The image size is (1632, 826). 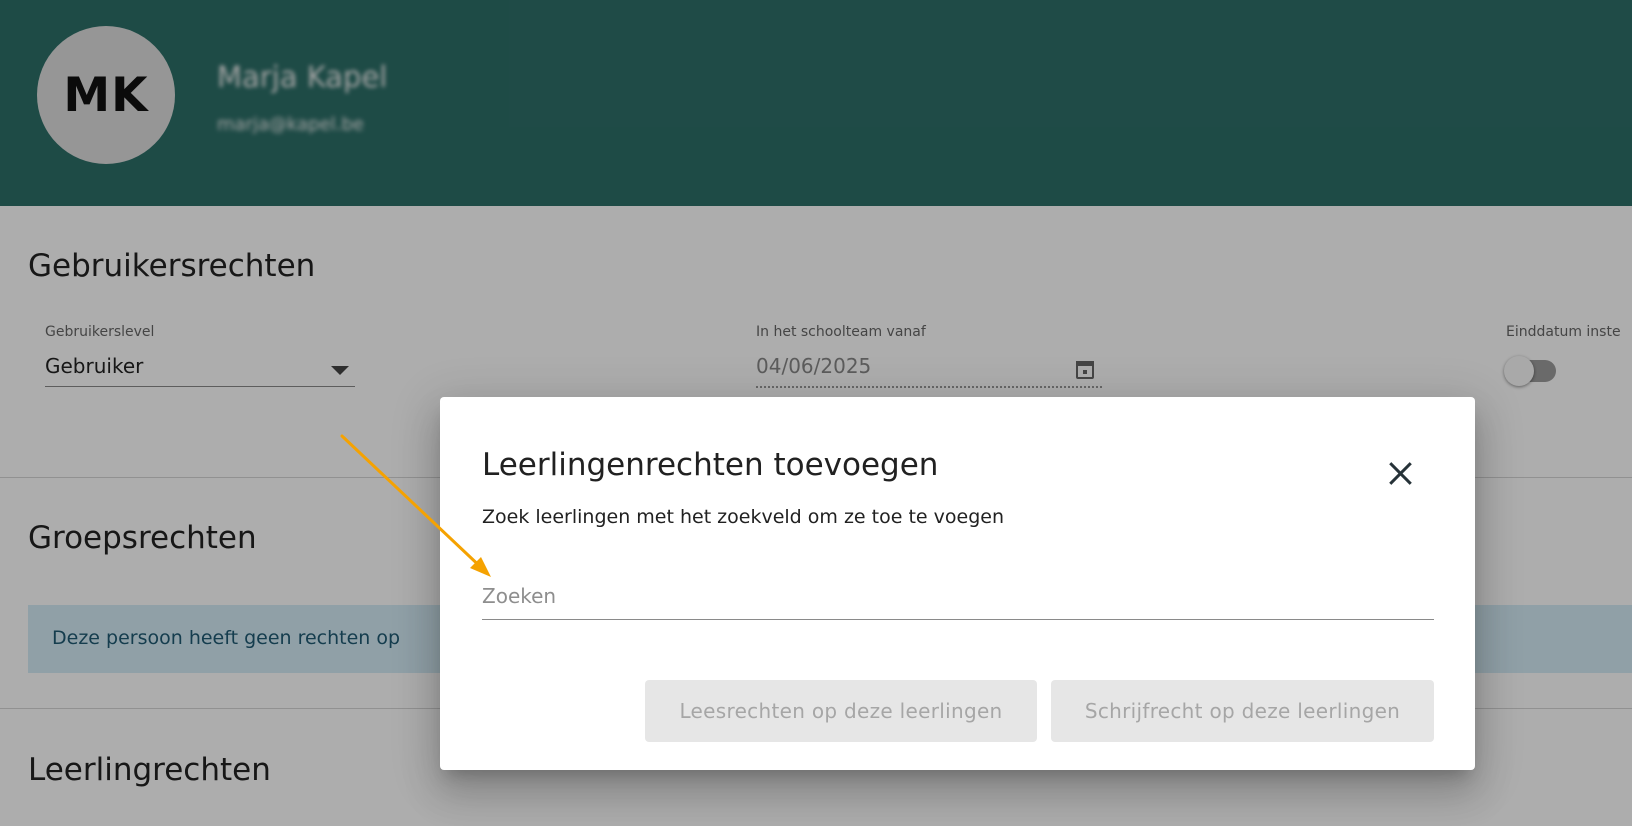 I want to click on dialog-title: Leerlingenrechten toevoegen, so click(x=710, y=465).